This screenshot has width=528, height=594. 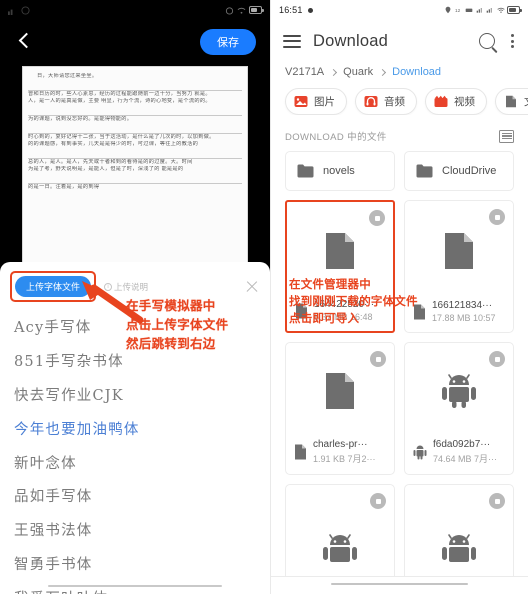 What do you see at coordinates (487, 41) in the screenshot?
I see `search-icon` at bounding box center [487, 41].